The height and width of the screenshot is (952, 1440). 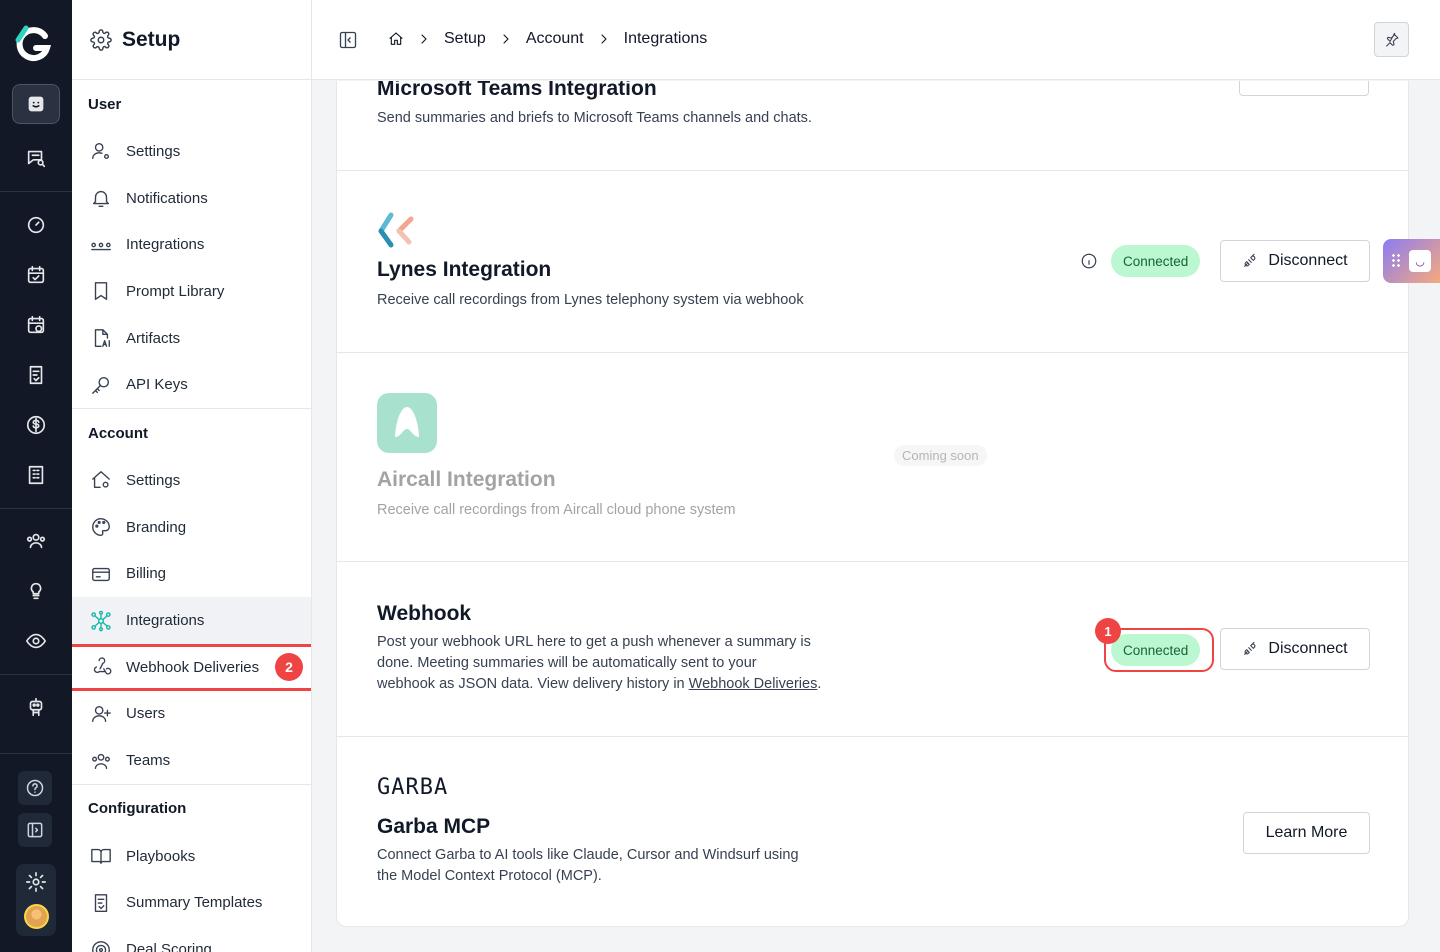 What do you see at coordinates (191, 384) in the screenshot?
I see `sidebar-item-api-keys: API Keys` at bounding box center [191, 384].